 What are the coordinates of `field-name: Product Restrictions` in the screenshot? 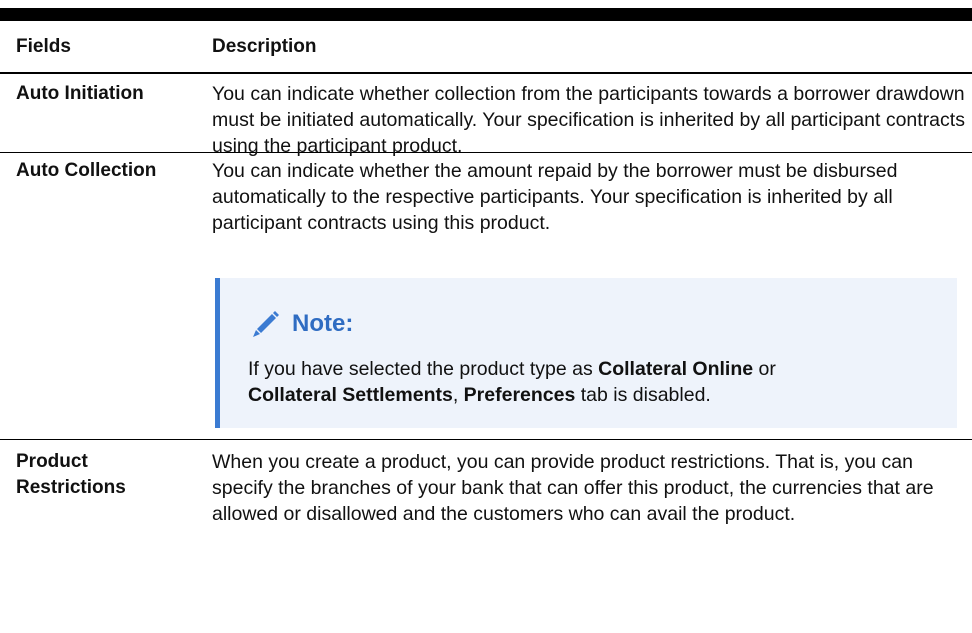 It's located at (105, 520).